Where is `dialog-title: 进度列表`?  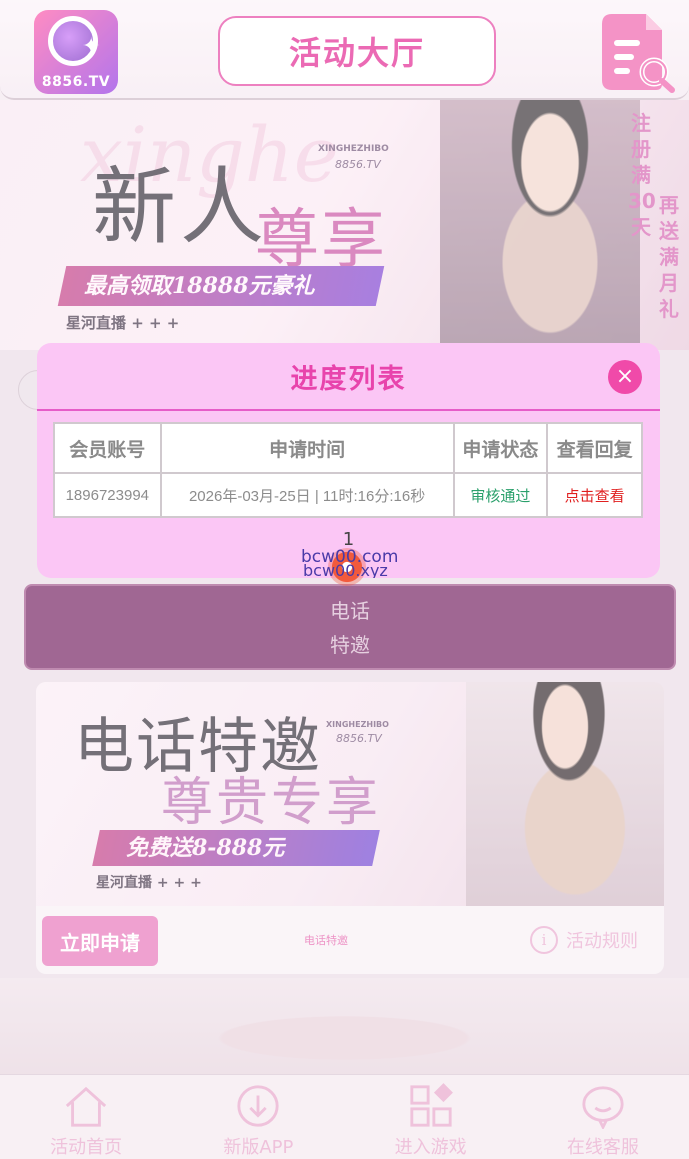
dialog-title: 进度列表 is located at coordinates (348, 379).